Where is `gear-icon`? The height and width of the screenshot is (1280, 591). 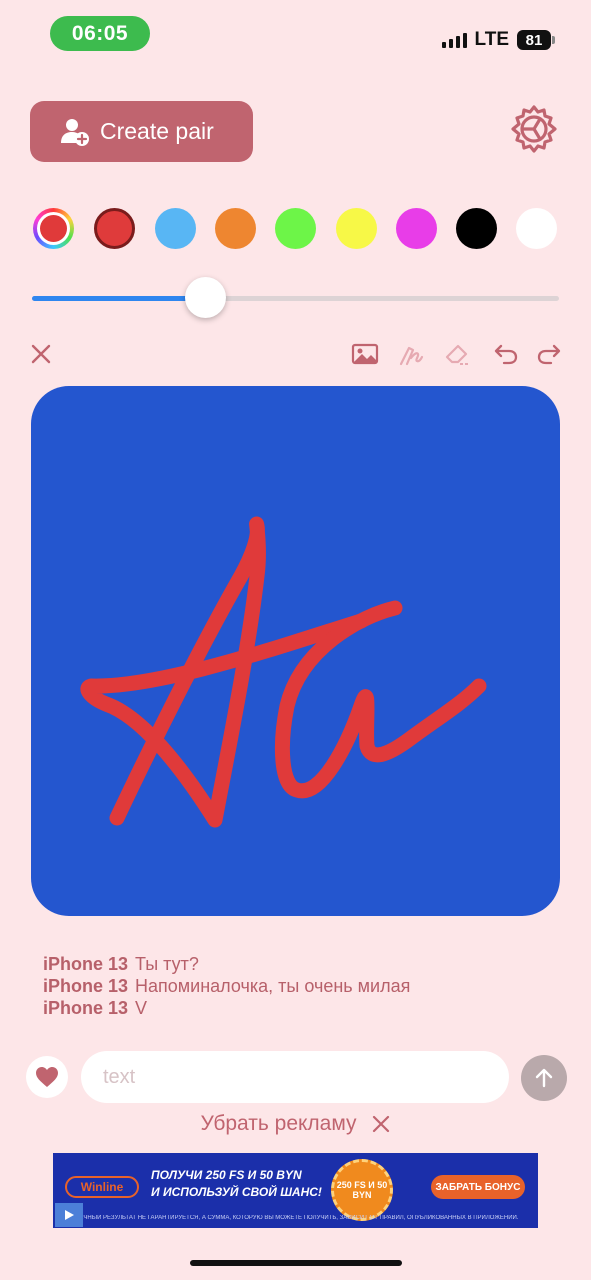 gear-icon is located at coordinates (534, 129).